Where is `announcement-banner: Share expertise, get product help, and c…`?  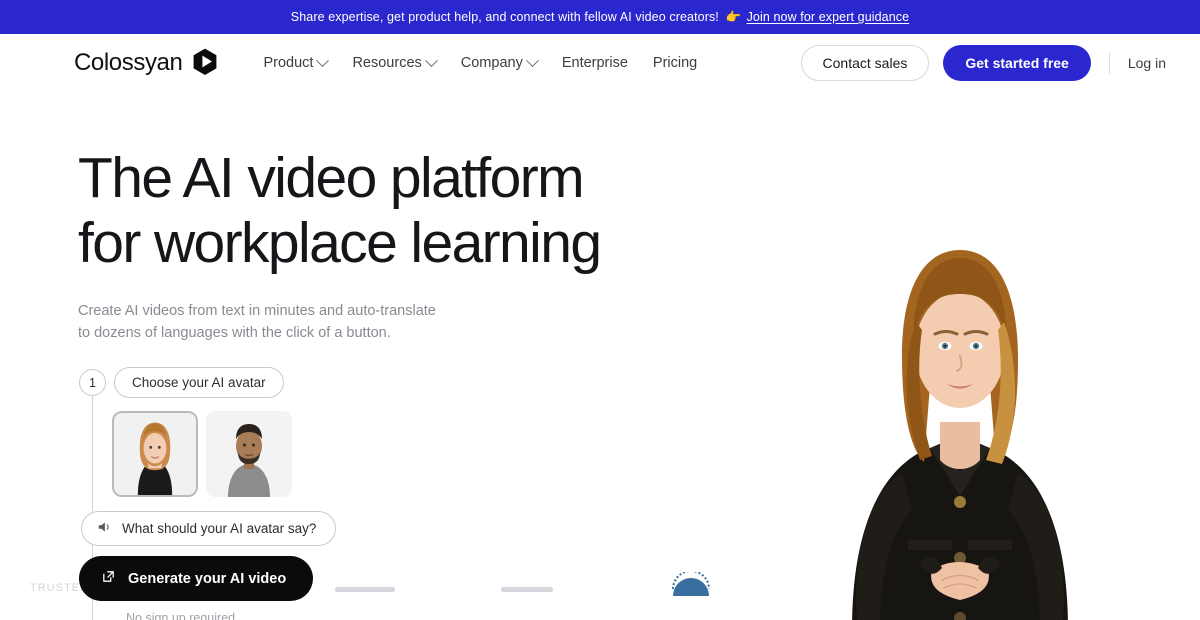 announcement-banner: Share expertise, get product help, and c… is located at coordinates (600, 17).